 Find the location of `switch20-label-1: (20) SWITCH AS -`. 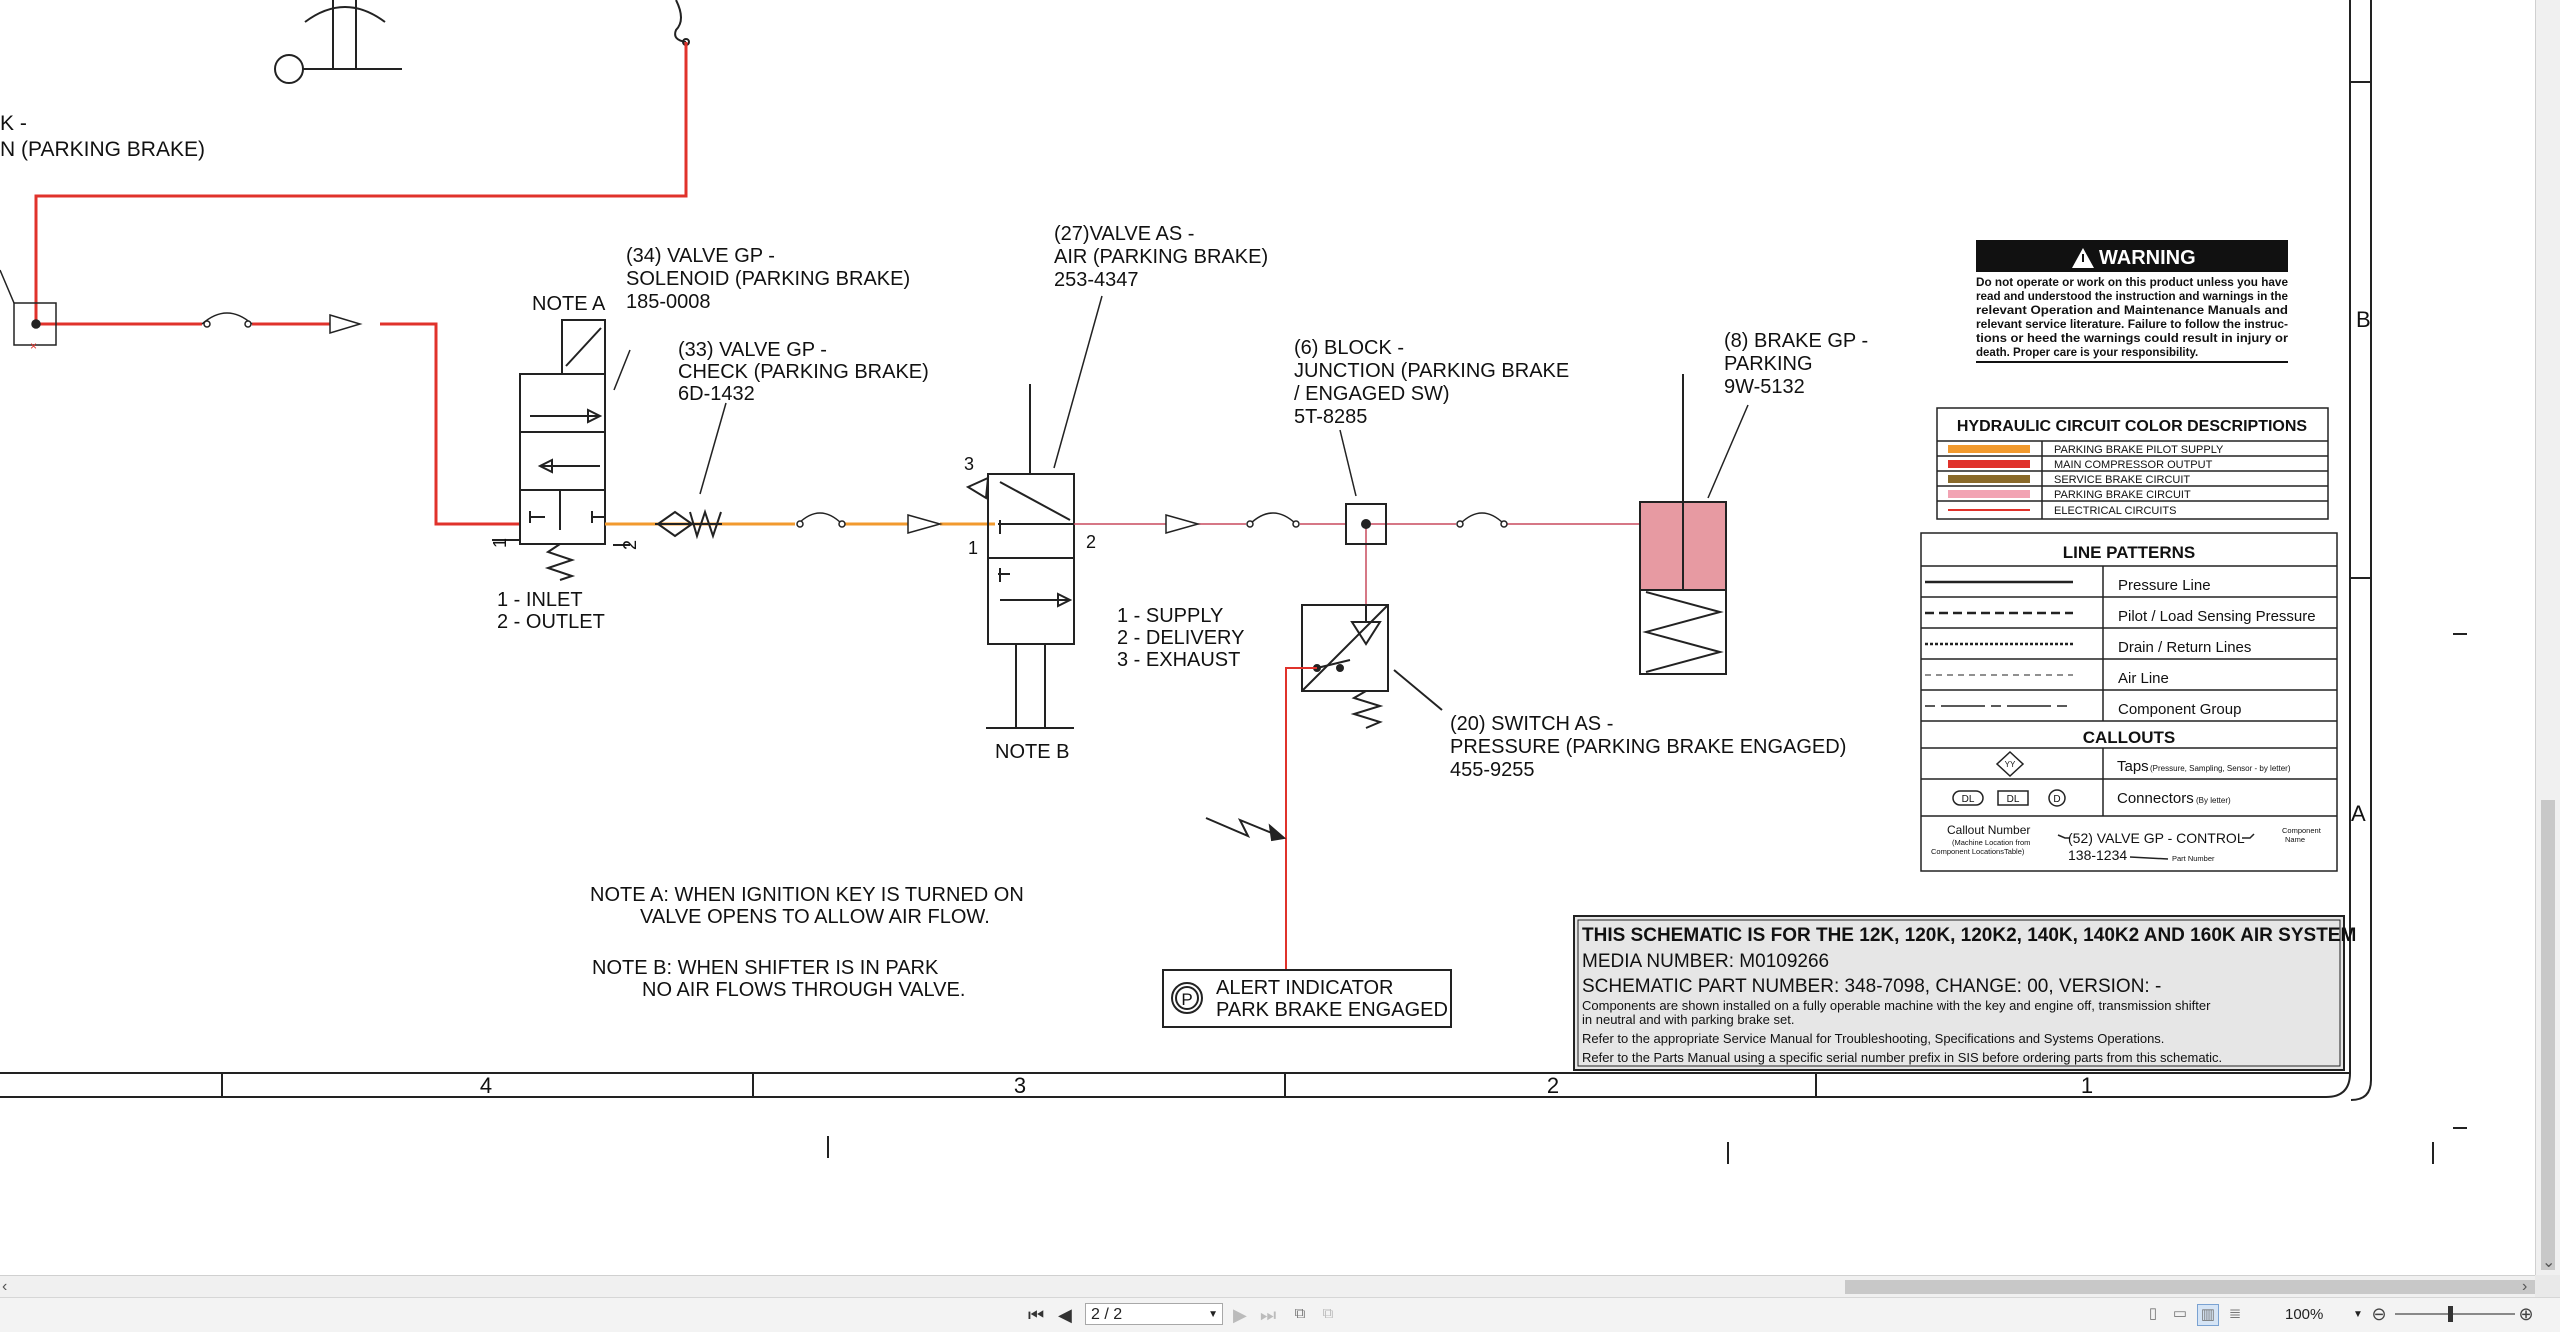

switch20-label-1: (20) SWITCH AS - is located at coordinates (1531, 724).